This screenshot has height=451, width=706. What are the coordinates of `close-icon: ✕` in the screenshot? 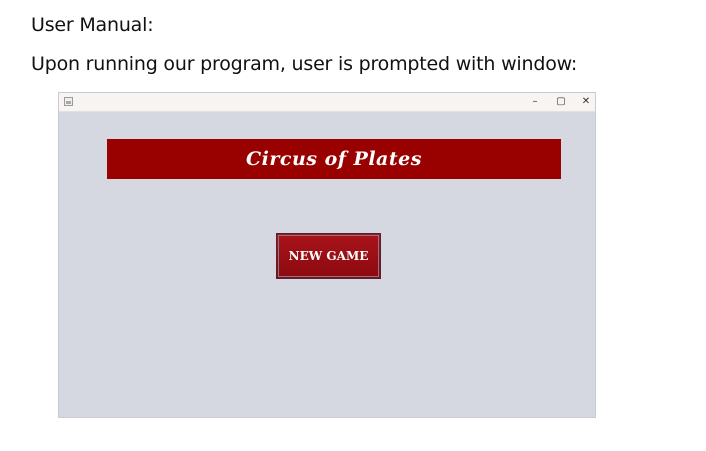 It's located at (586, 101).